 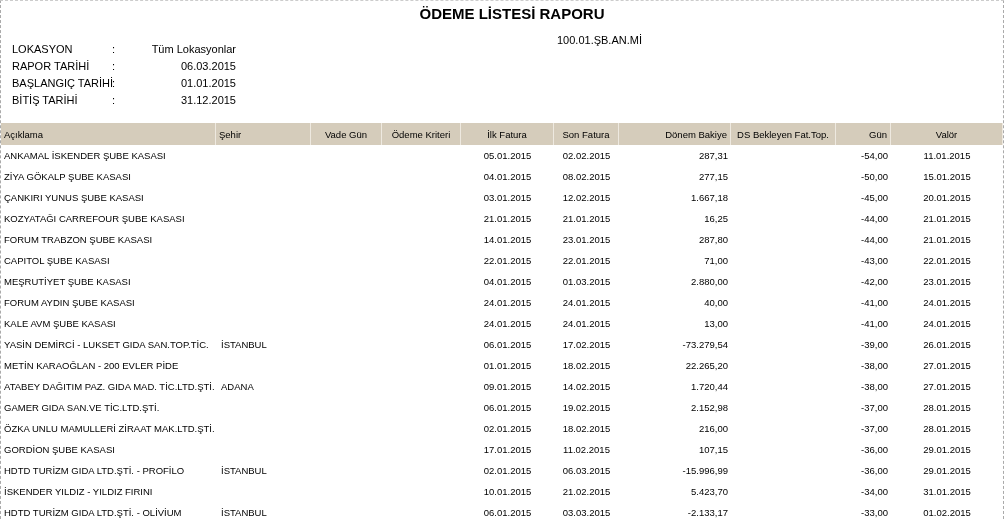 I want to click on table-cell: 1.720,44, so click(x=709, y=386).